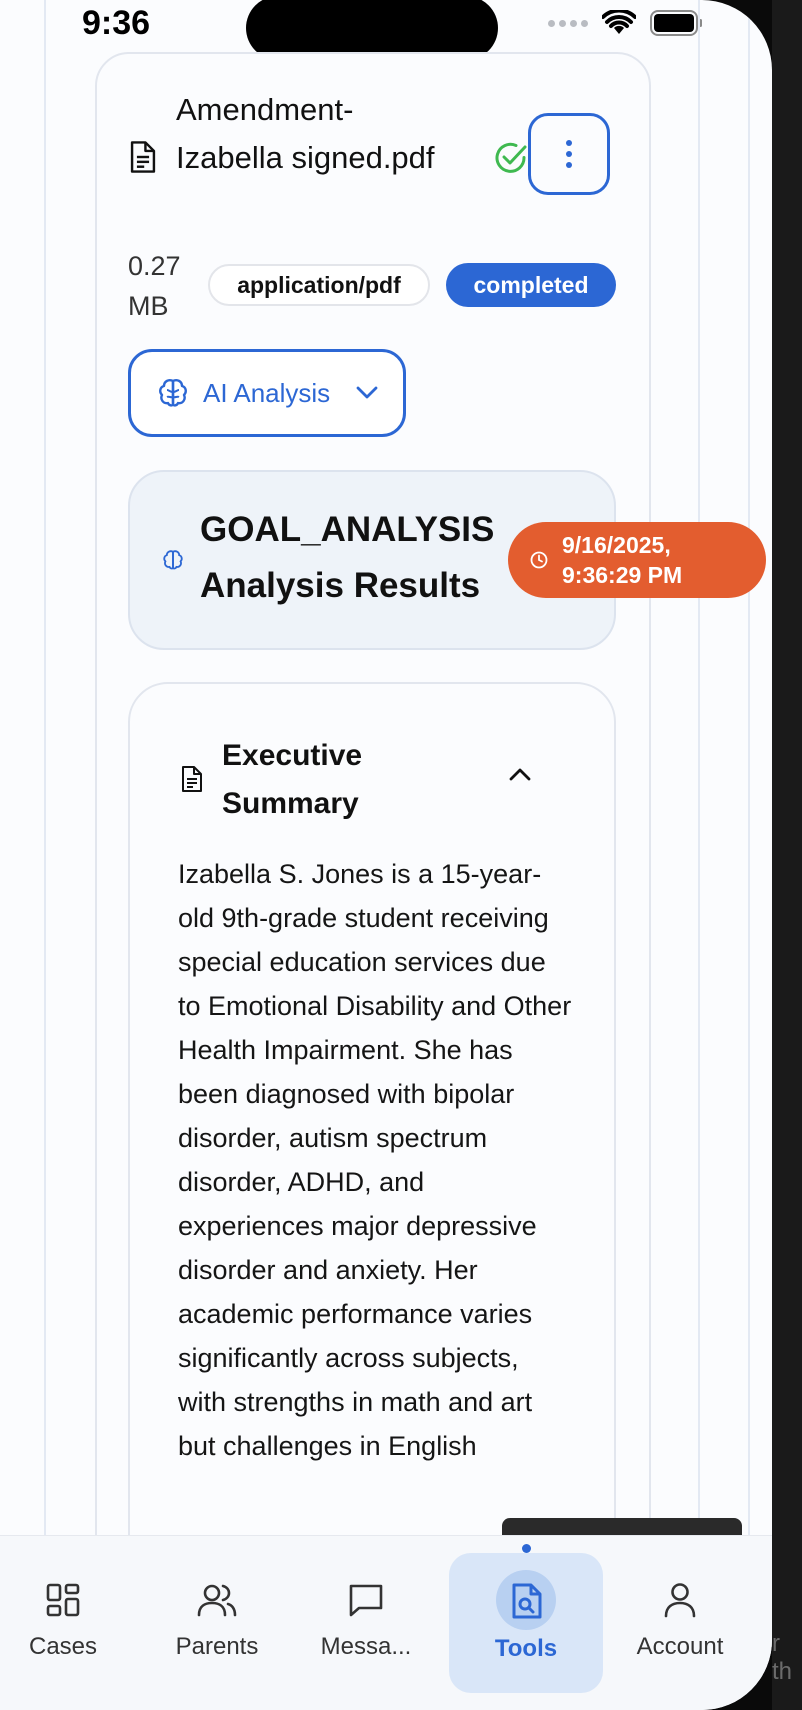 This screenshot has height=1710, width=802. What do you see at coordinates (531, 285) in the screenshot?
I see `status-badge: completed` at bounding box center [531, 285].